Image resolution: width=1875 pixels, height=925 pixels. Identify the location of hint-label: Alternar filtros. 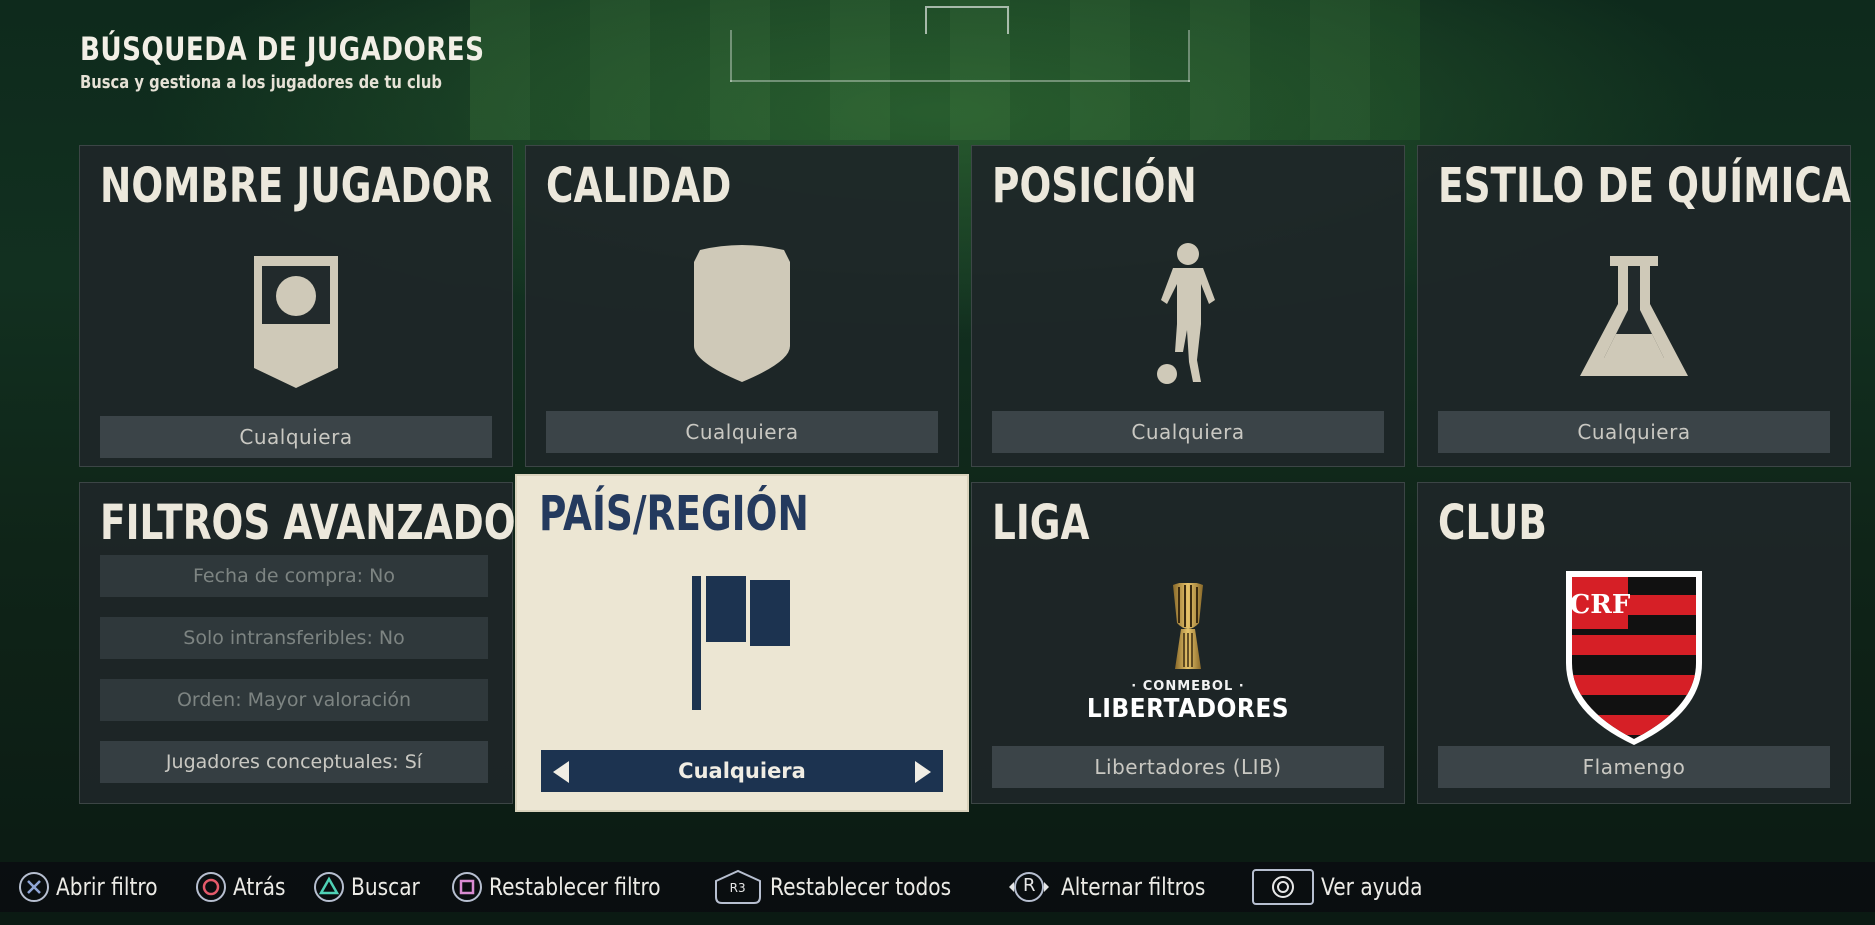
(1133, 887).